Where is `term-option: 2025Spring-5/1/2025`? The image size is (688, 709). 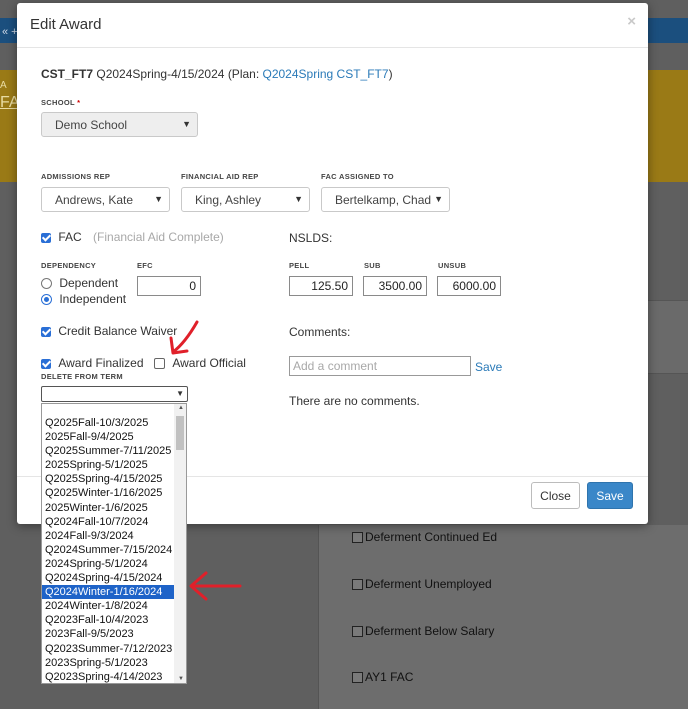 term-option: 2025Spring-5/1/2025 is located at coordinates (108, 465).